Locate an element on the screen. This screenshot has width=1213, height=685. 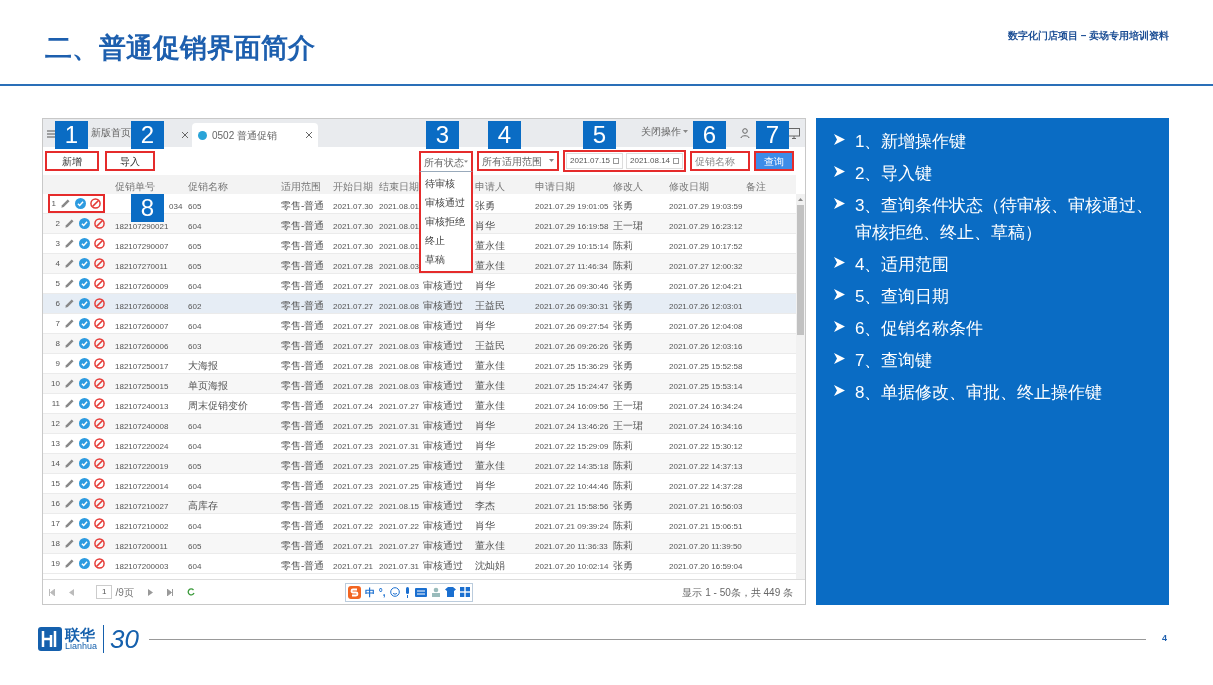
close-operations-menu: 关闭操作 is located at coordinates (661, 131).